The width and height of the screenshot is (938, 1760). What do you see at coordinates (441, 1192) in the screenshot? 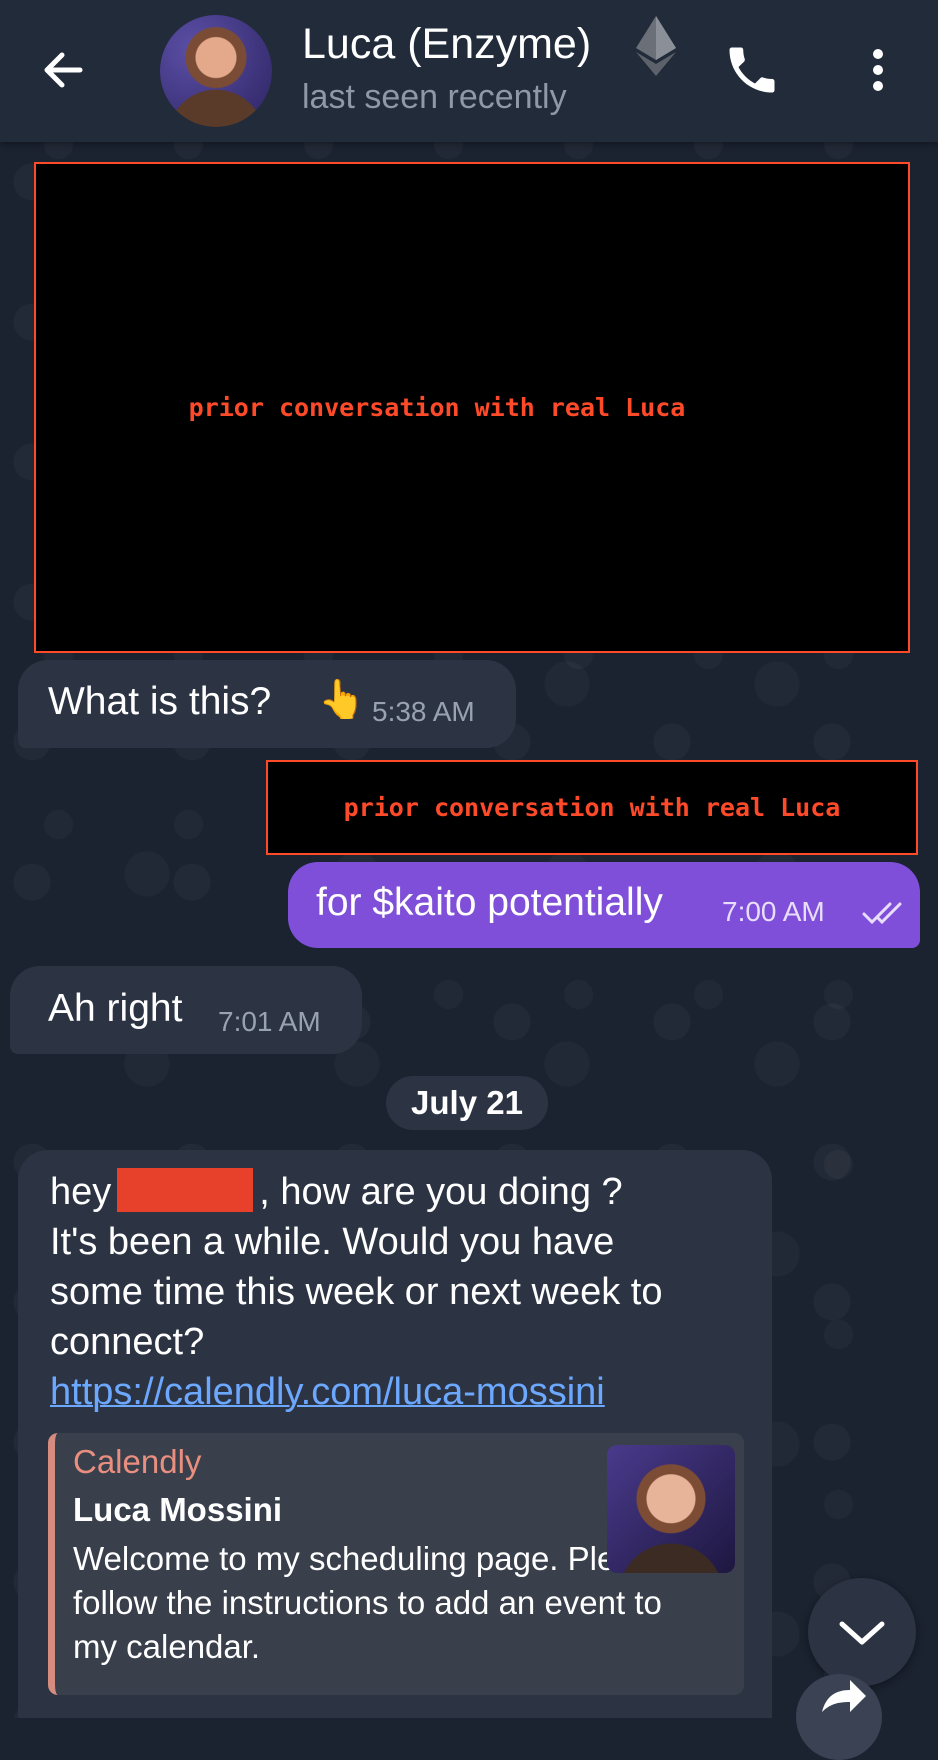
I see `greeting-rest-text: , how are you doing ?` at bounding box center [441, 1192].